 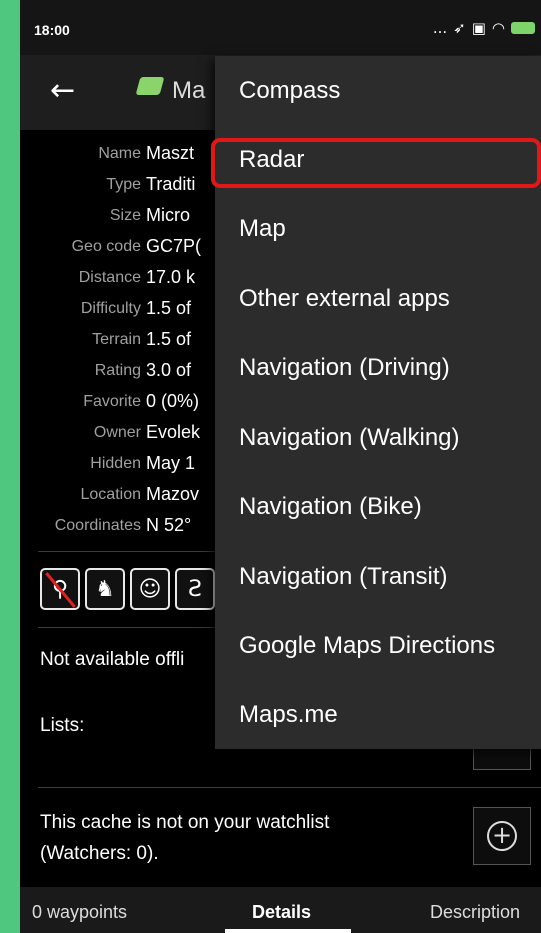 I want to click on hiking-icon: Ƨ, so click(x=195, y=589).